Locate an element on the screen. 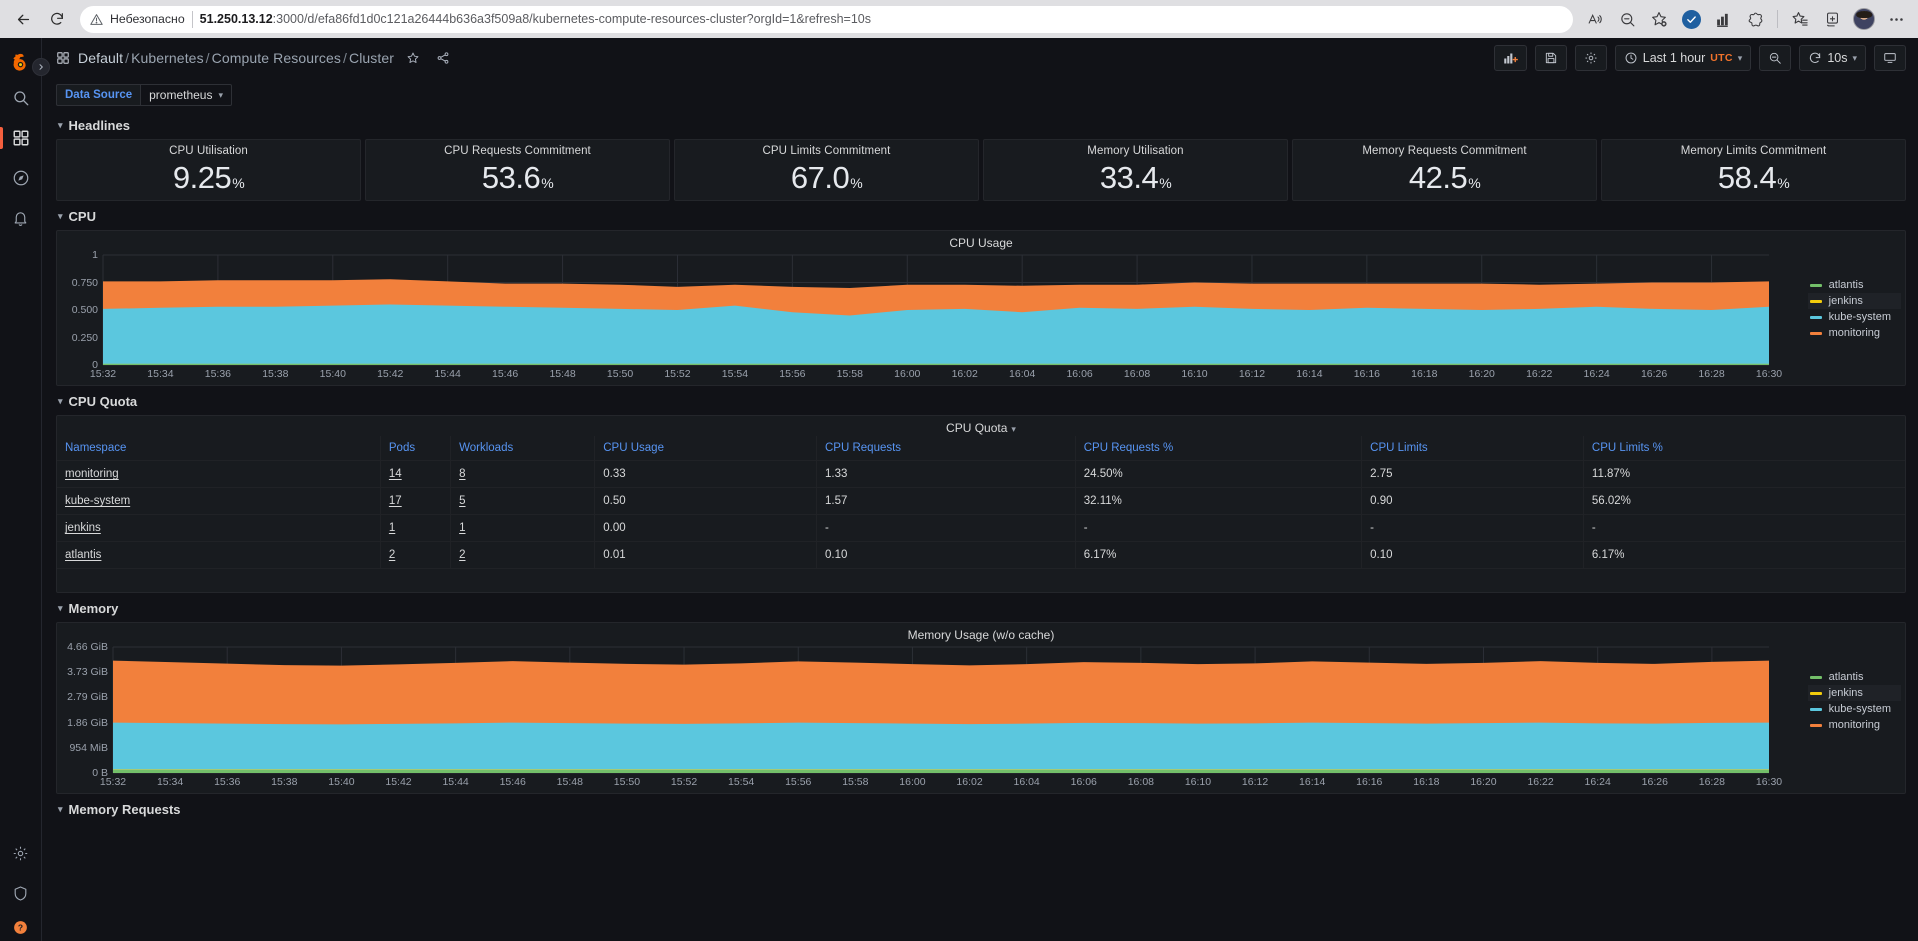  memory-usage-legend: atlantis jenkins kube-system monitoring is located at coordinates (1854, 701).